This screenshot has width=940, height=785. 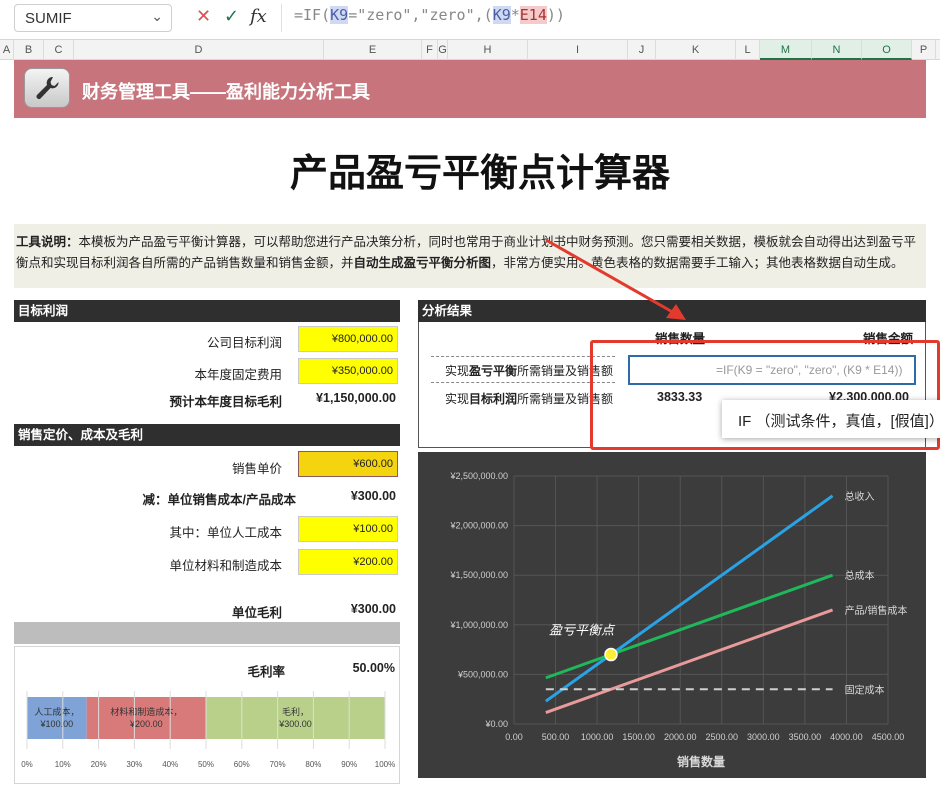 I want to click on section-target-profit: 目标利润, so click(x=207, y=311).